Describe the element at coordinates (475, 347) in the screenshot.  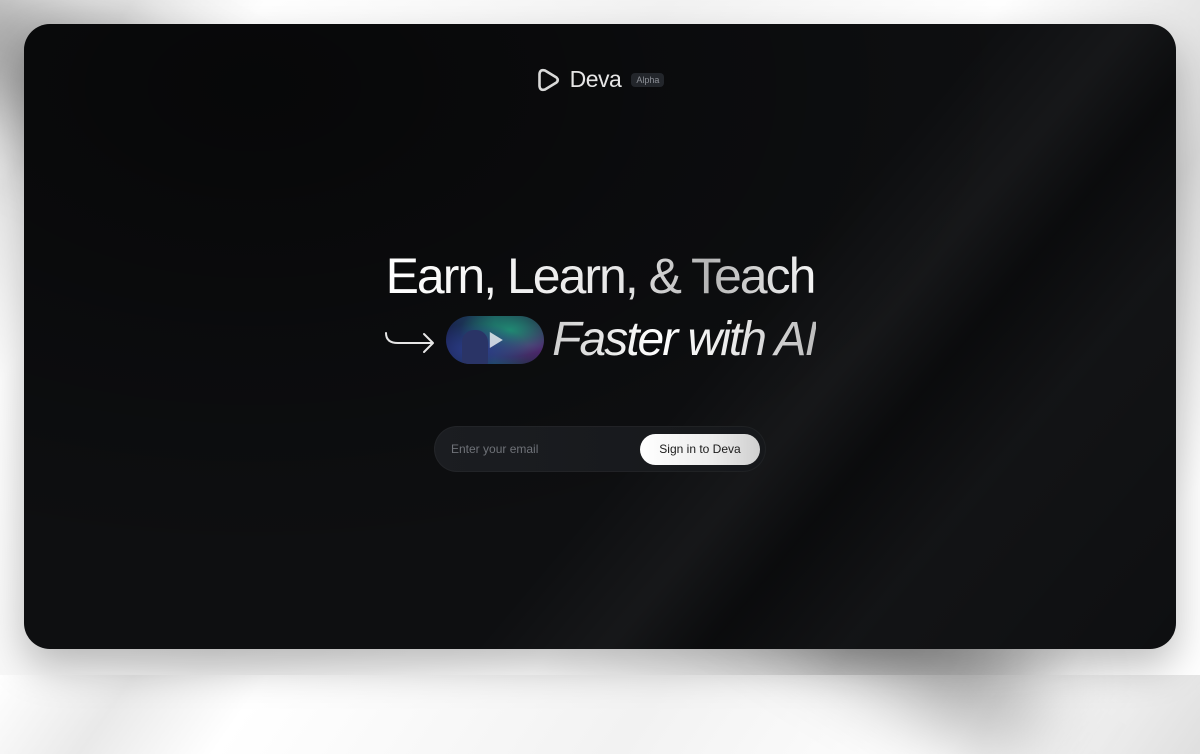
I see `thumbnail-figure` at that location.